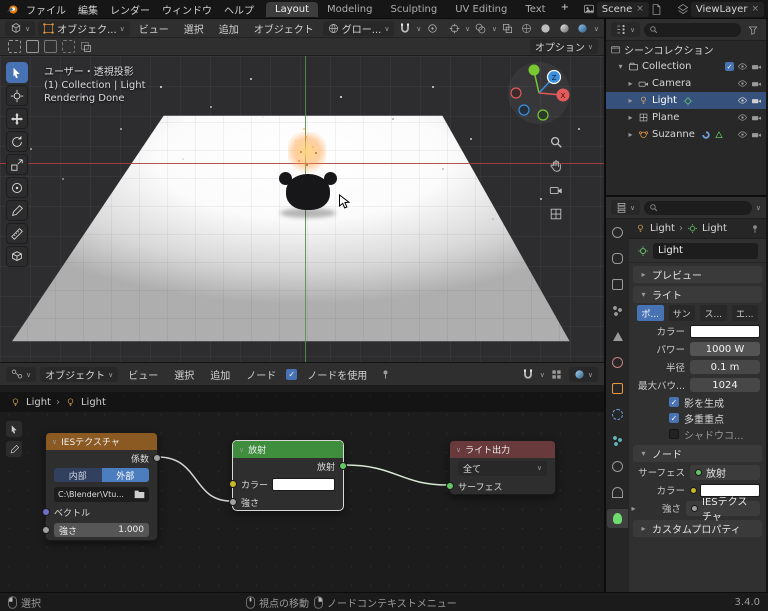 Image resolution: width=768 pixels, height=611 pixels. I want to click on tool-scale, so click(17, 164).